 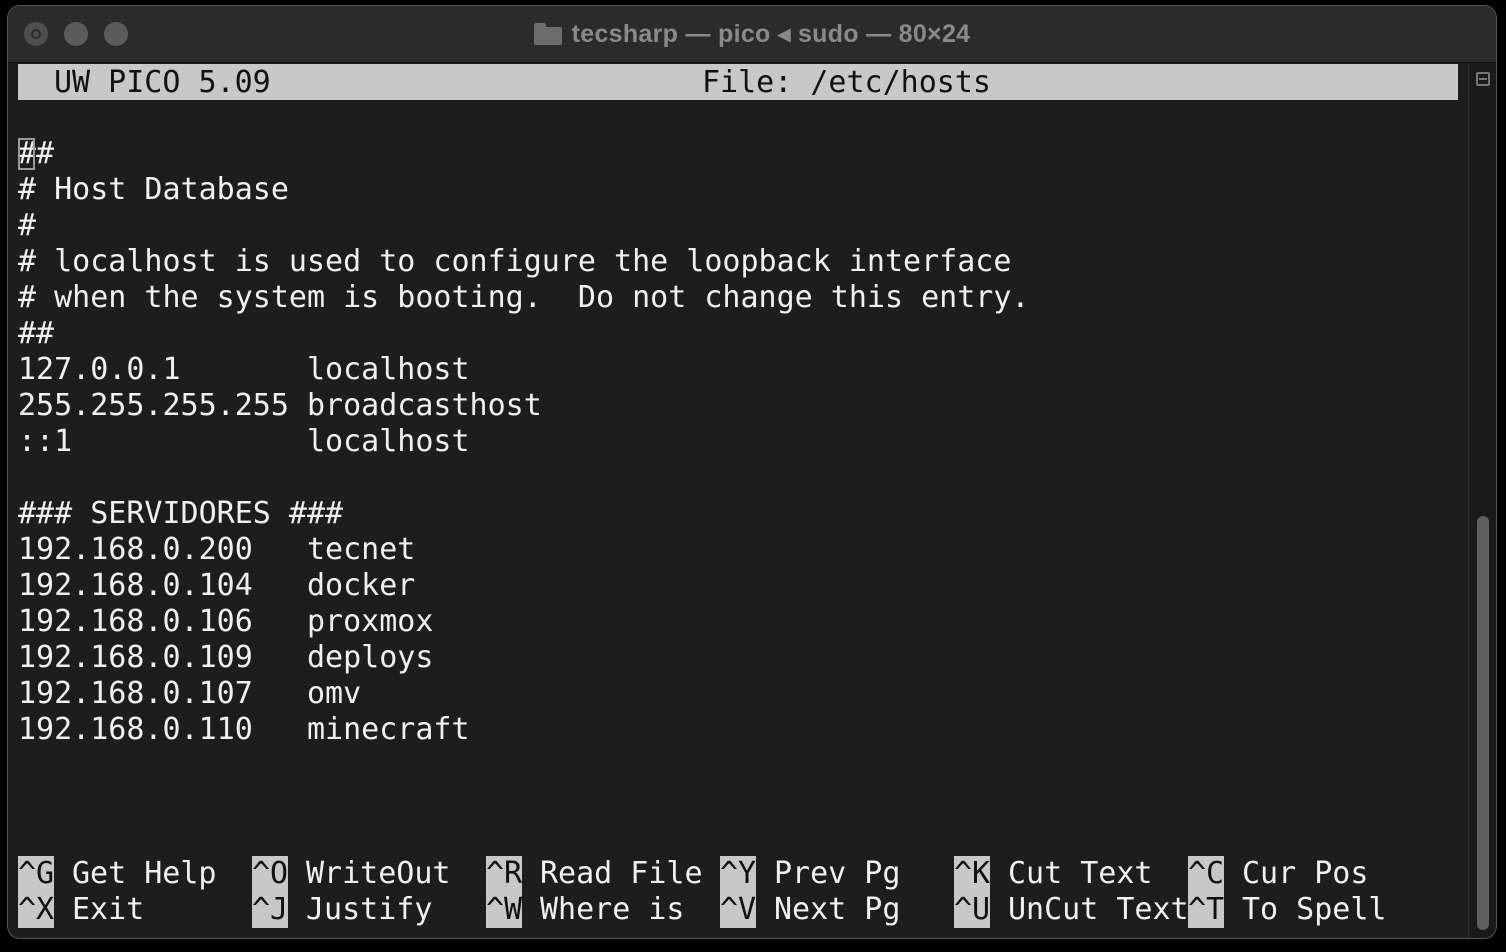 I want to click on shortcut-key: ^O, so click(x=270, y=874).